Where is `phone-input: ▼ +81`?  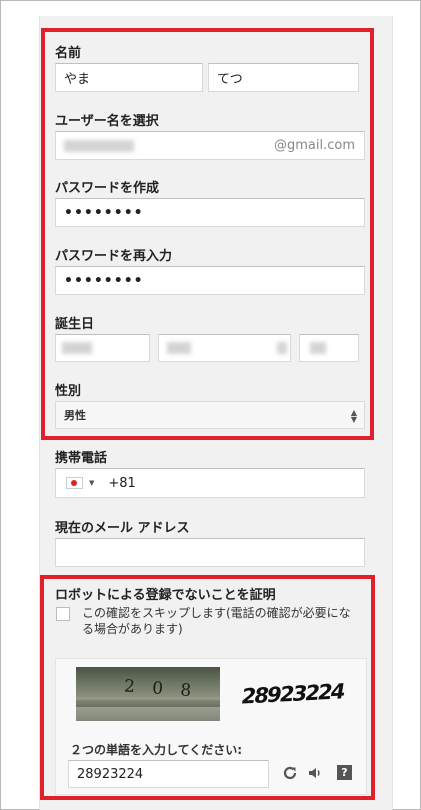
phone-input: ▼ +81 is located at coordinates (210, 483).